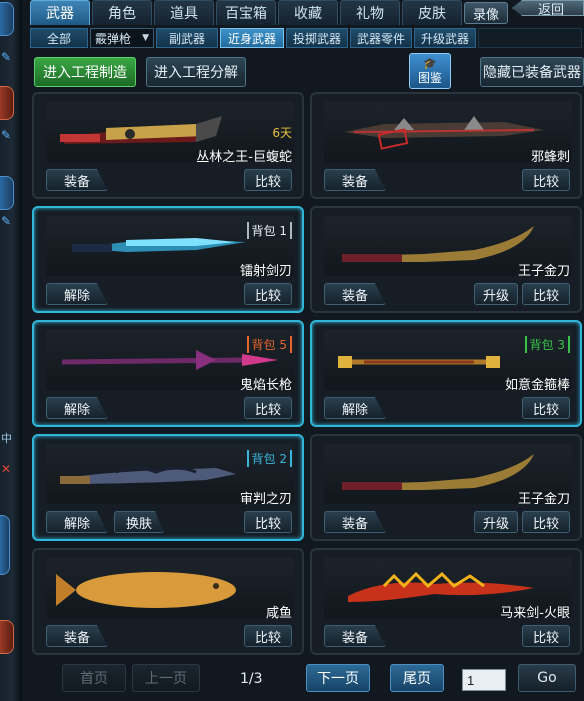  Describe the element at coordinates (548, 8) in the screenshot. I see `back-button: 返回` at that location.